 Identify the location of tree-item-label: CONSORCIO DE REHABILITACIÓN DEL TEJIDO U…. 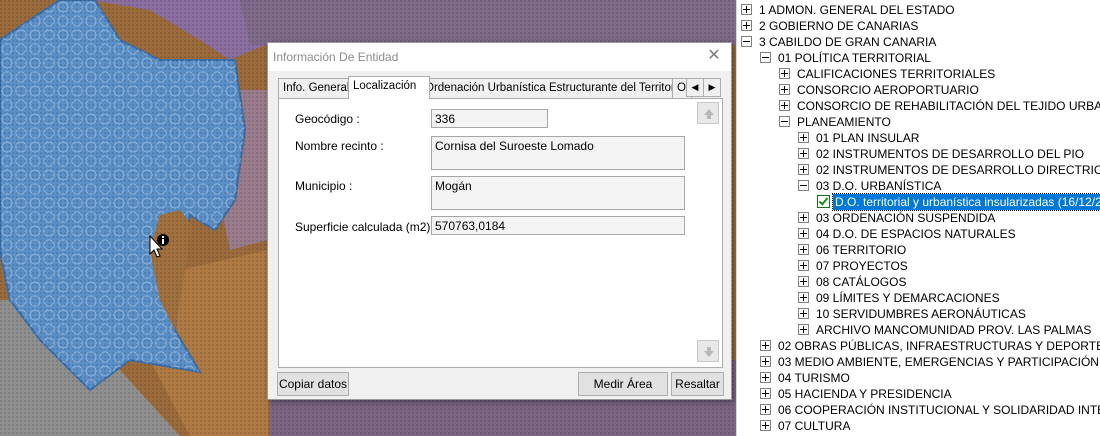
(948, 106).